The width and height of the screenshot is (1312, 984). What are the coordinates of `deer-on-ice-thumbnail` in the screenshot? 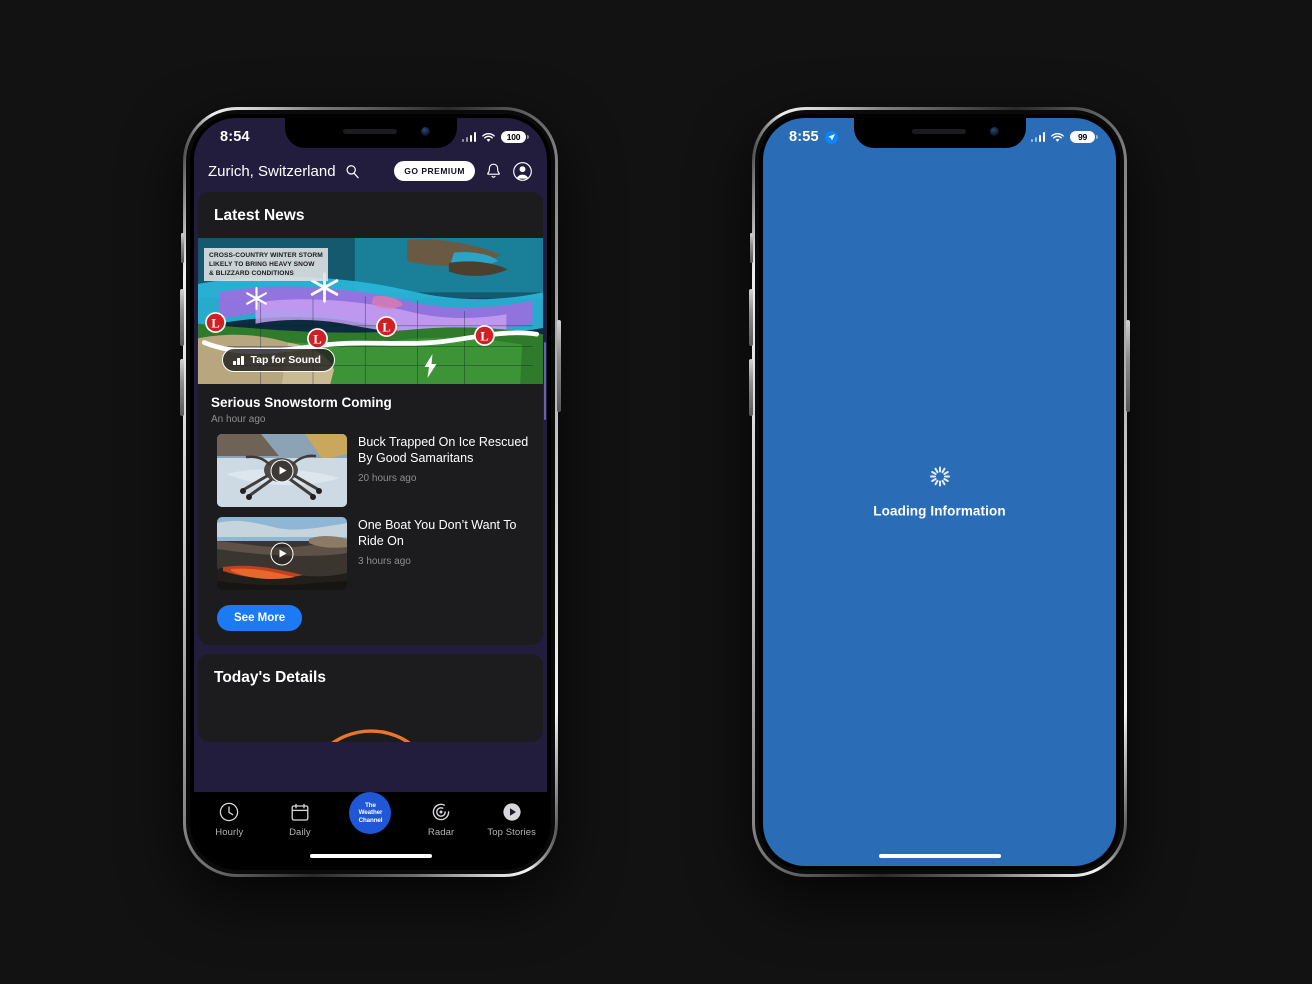 It's located at (282, 470).